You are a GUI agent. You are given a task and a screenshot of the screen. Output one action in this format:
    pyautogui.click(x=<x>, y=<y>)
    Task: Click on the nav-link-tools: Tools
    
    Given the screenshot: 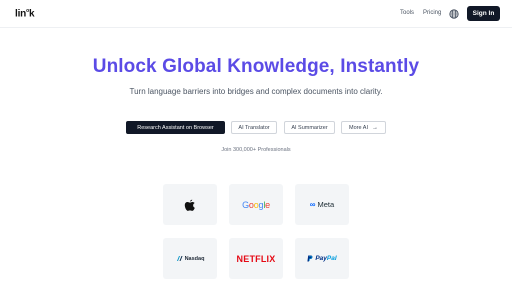 What is the action you would take?
    pyautogui.click(x=407, y=13)
    